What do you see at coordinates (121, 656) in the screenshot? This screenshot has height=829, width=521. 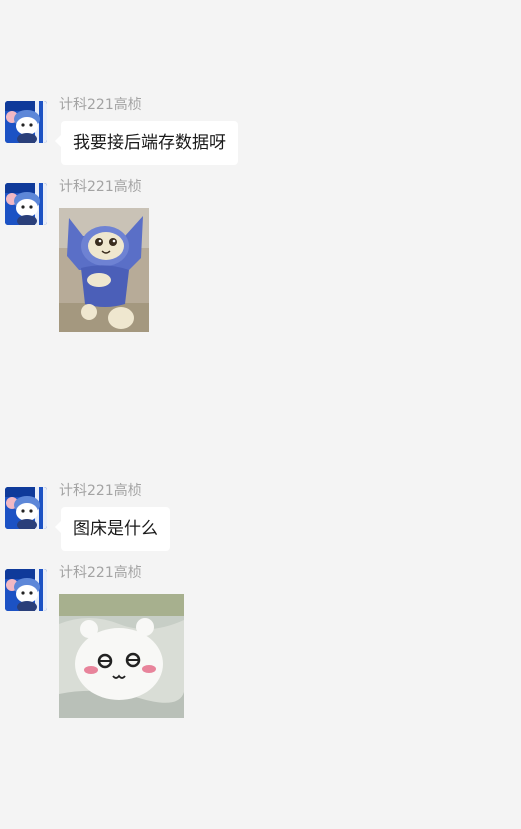 I see `white-blob-creature-sticker-icon` at bounding box center [121, 656].